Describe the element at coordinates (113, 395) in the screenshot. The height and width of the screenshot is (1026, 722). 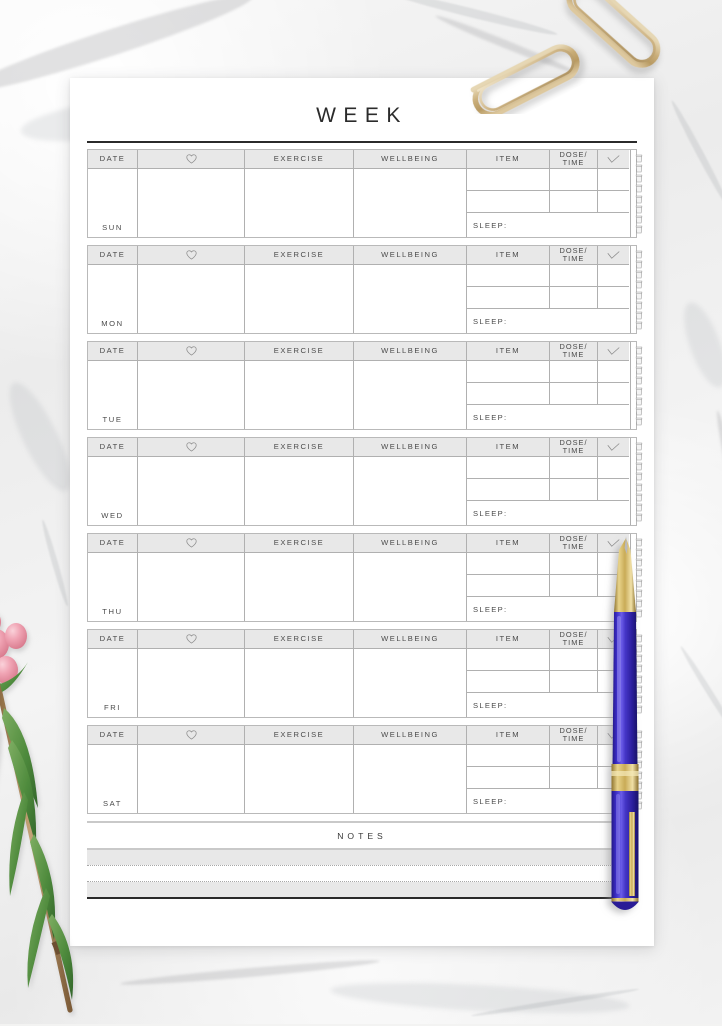
I see `cell-date: TUE` at that location.